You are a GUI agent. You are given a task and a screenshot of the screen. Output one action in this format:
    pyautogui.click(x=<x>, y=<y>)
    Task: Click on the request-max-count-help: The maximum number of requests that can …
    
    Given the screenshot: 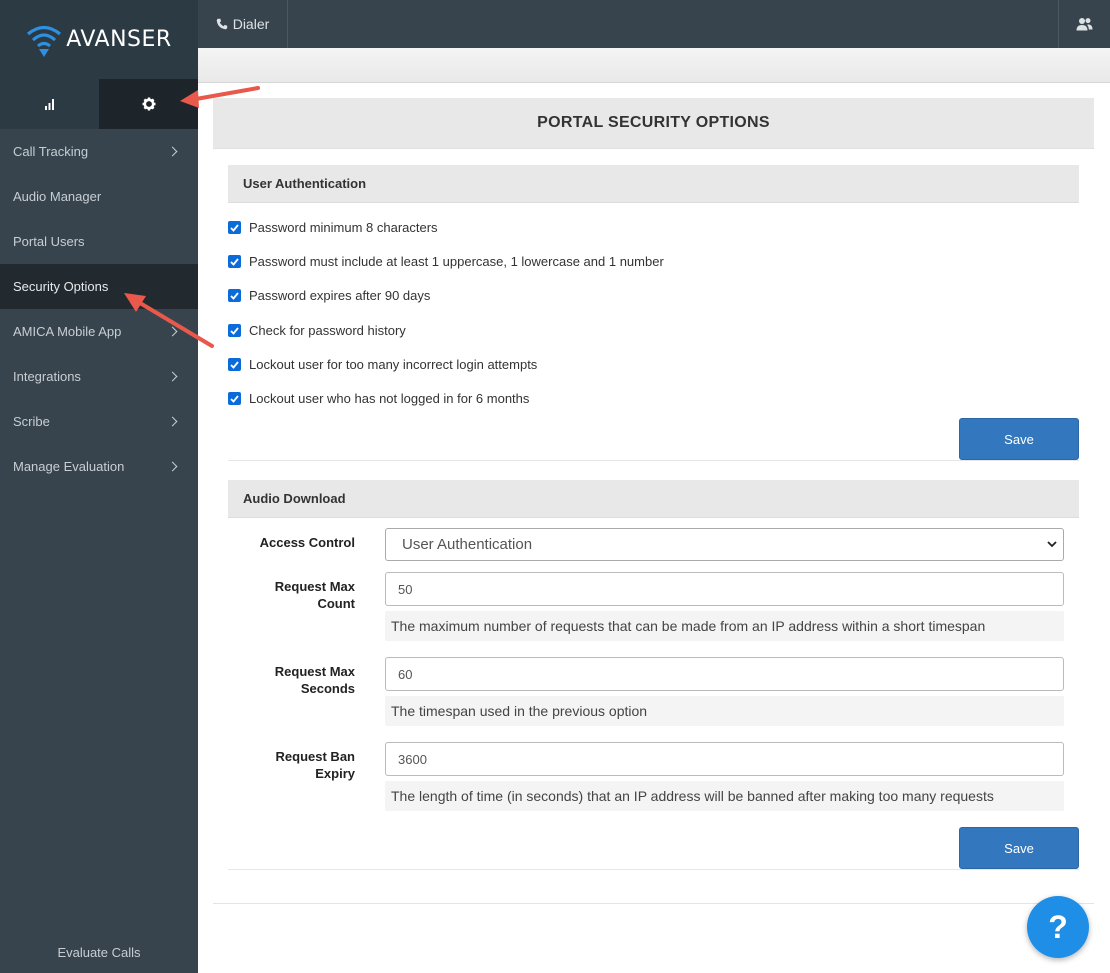 What is the action you would take?
    pyautogui.click(x=724, y=626)
    